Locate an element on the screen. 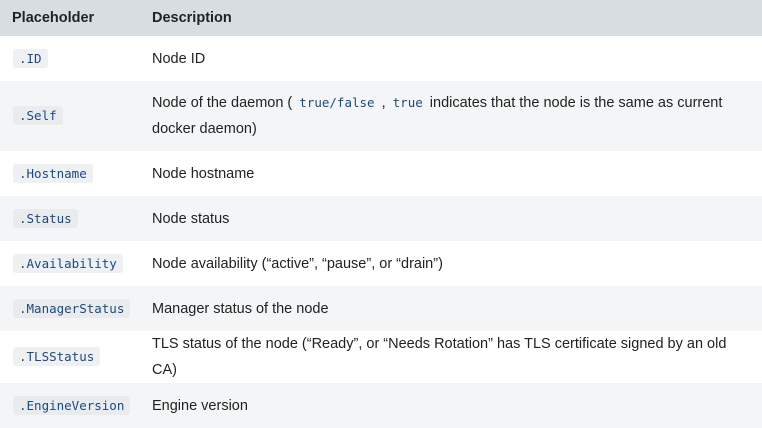  header-placeholder: Placeholder is located at coordinates (53, 18).